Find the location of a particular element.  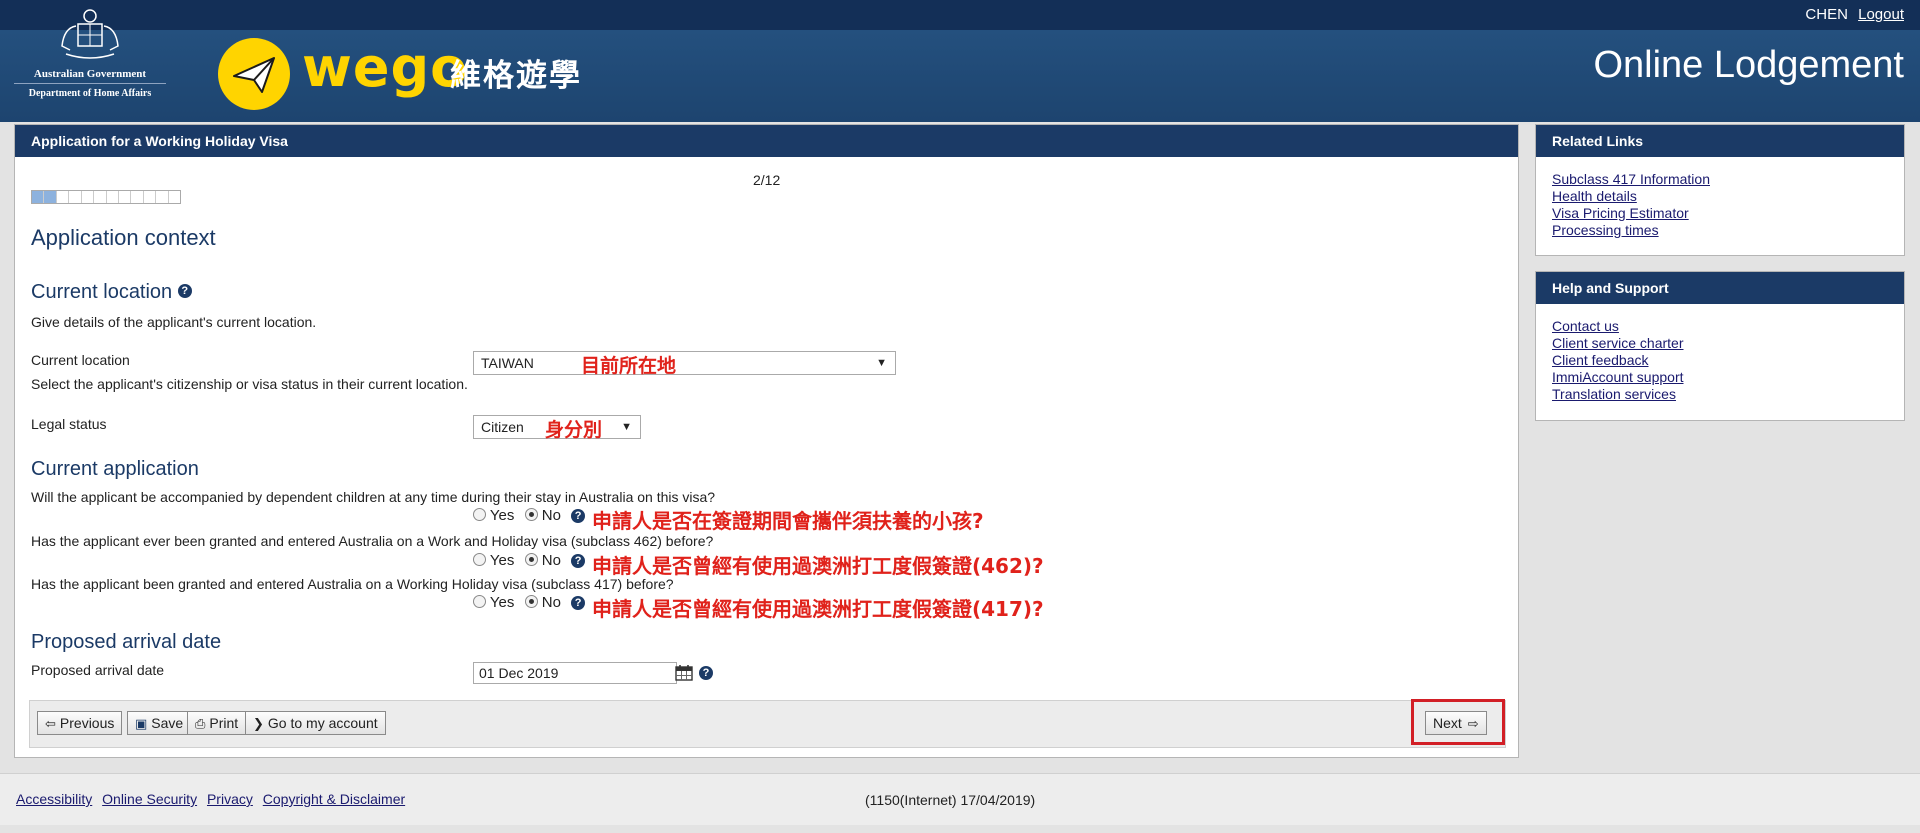

footer-link-online-security: Online Security is located at coordinates (149, 799).